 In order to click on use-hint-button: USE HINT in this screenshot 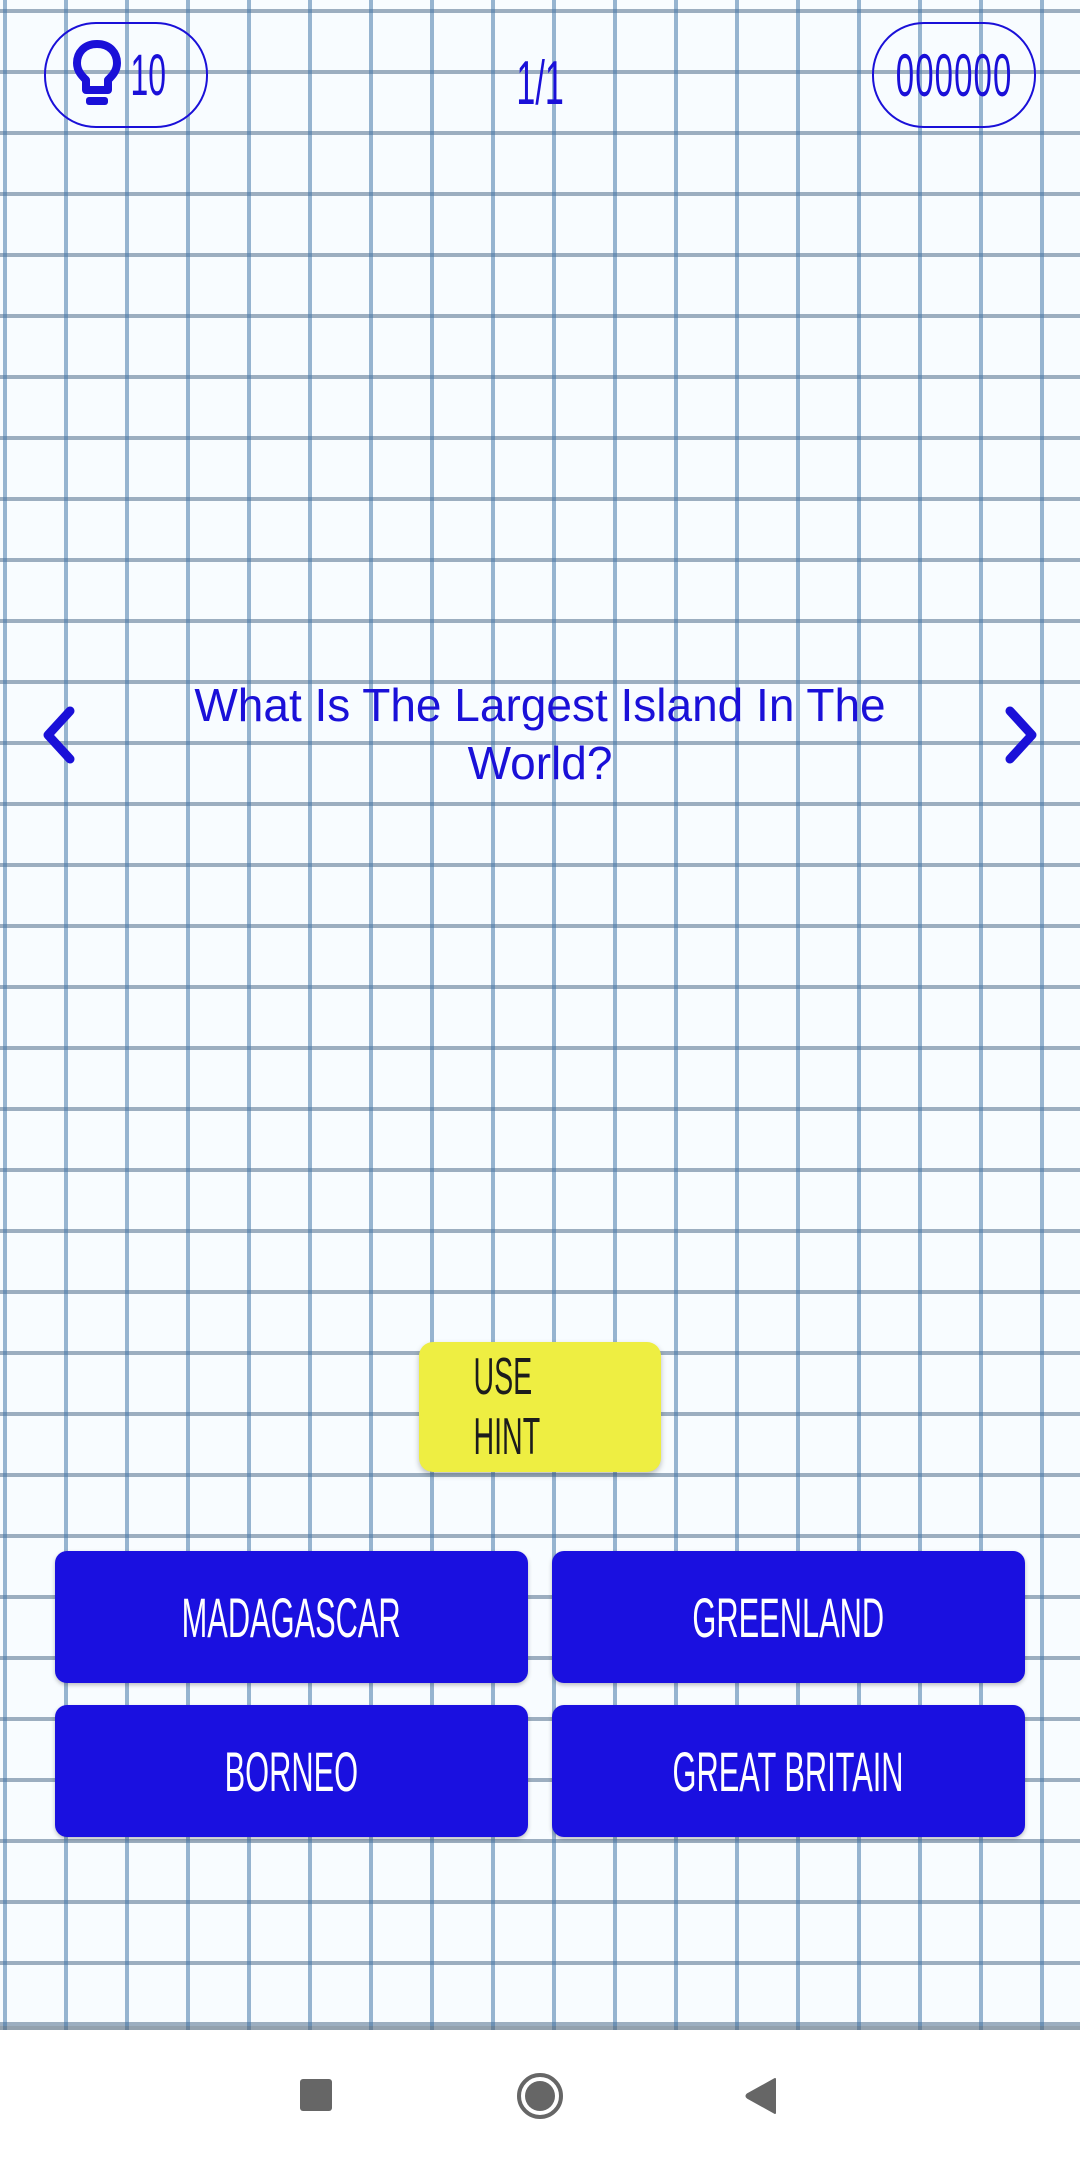, I will do `click(540, 1407)`.